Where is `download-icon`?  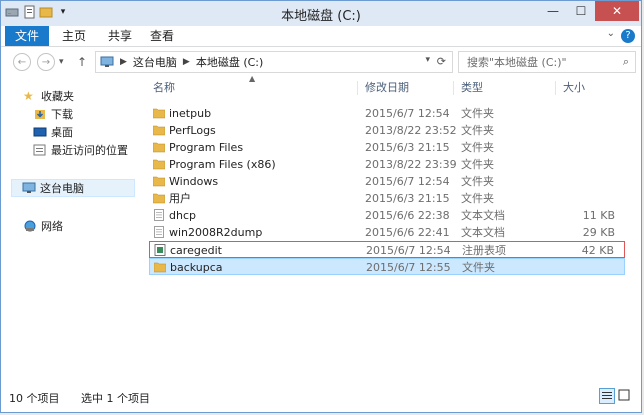
download-icon is located at coordinates (40, 114).